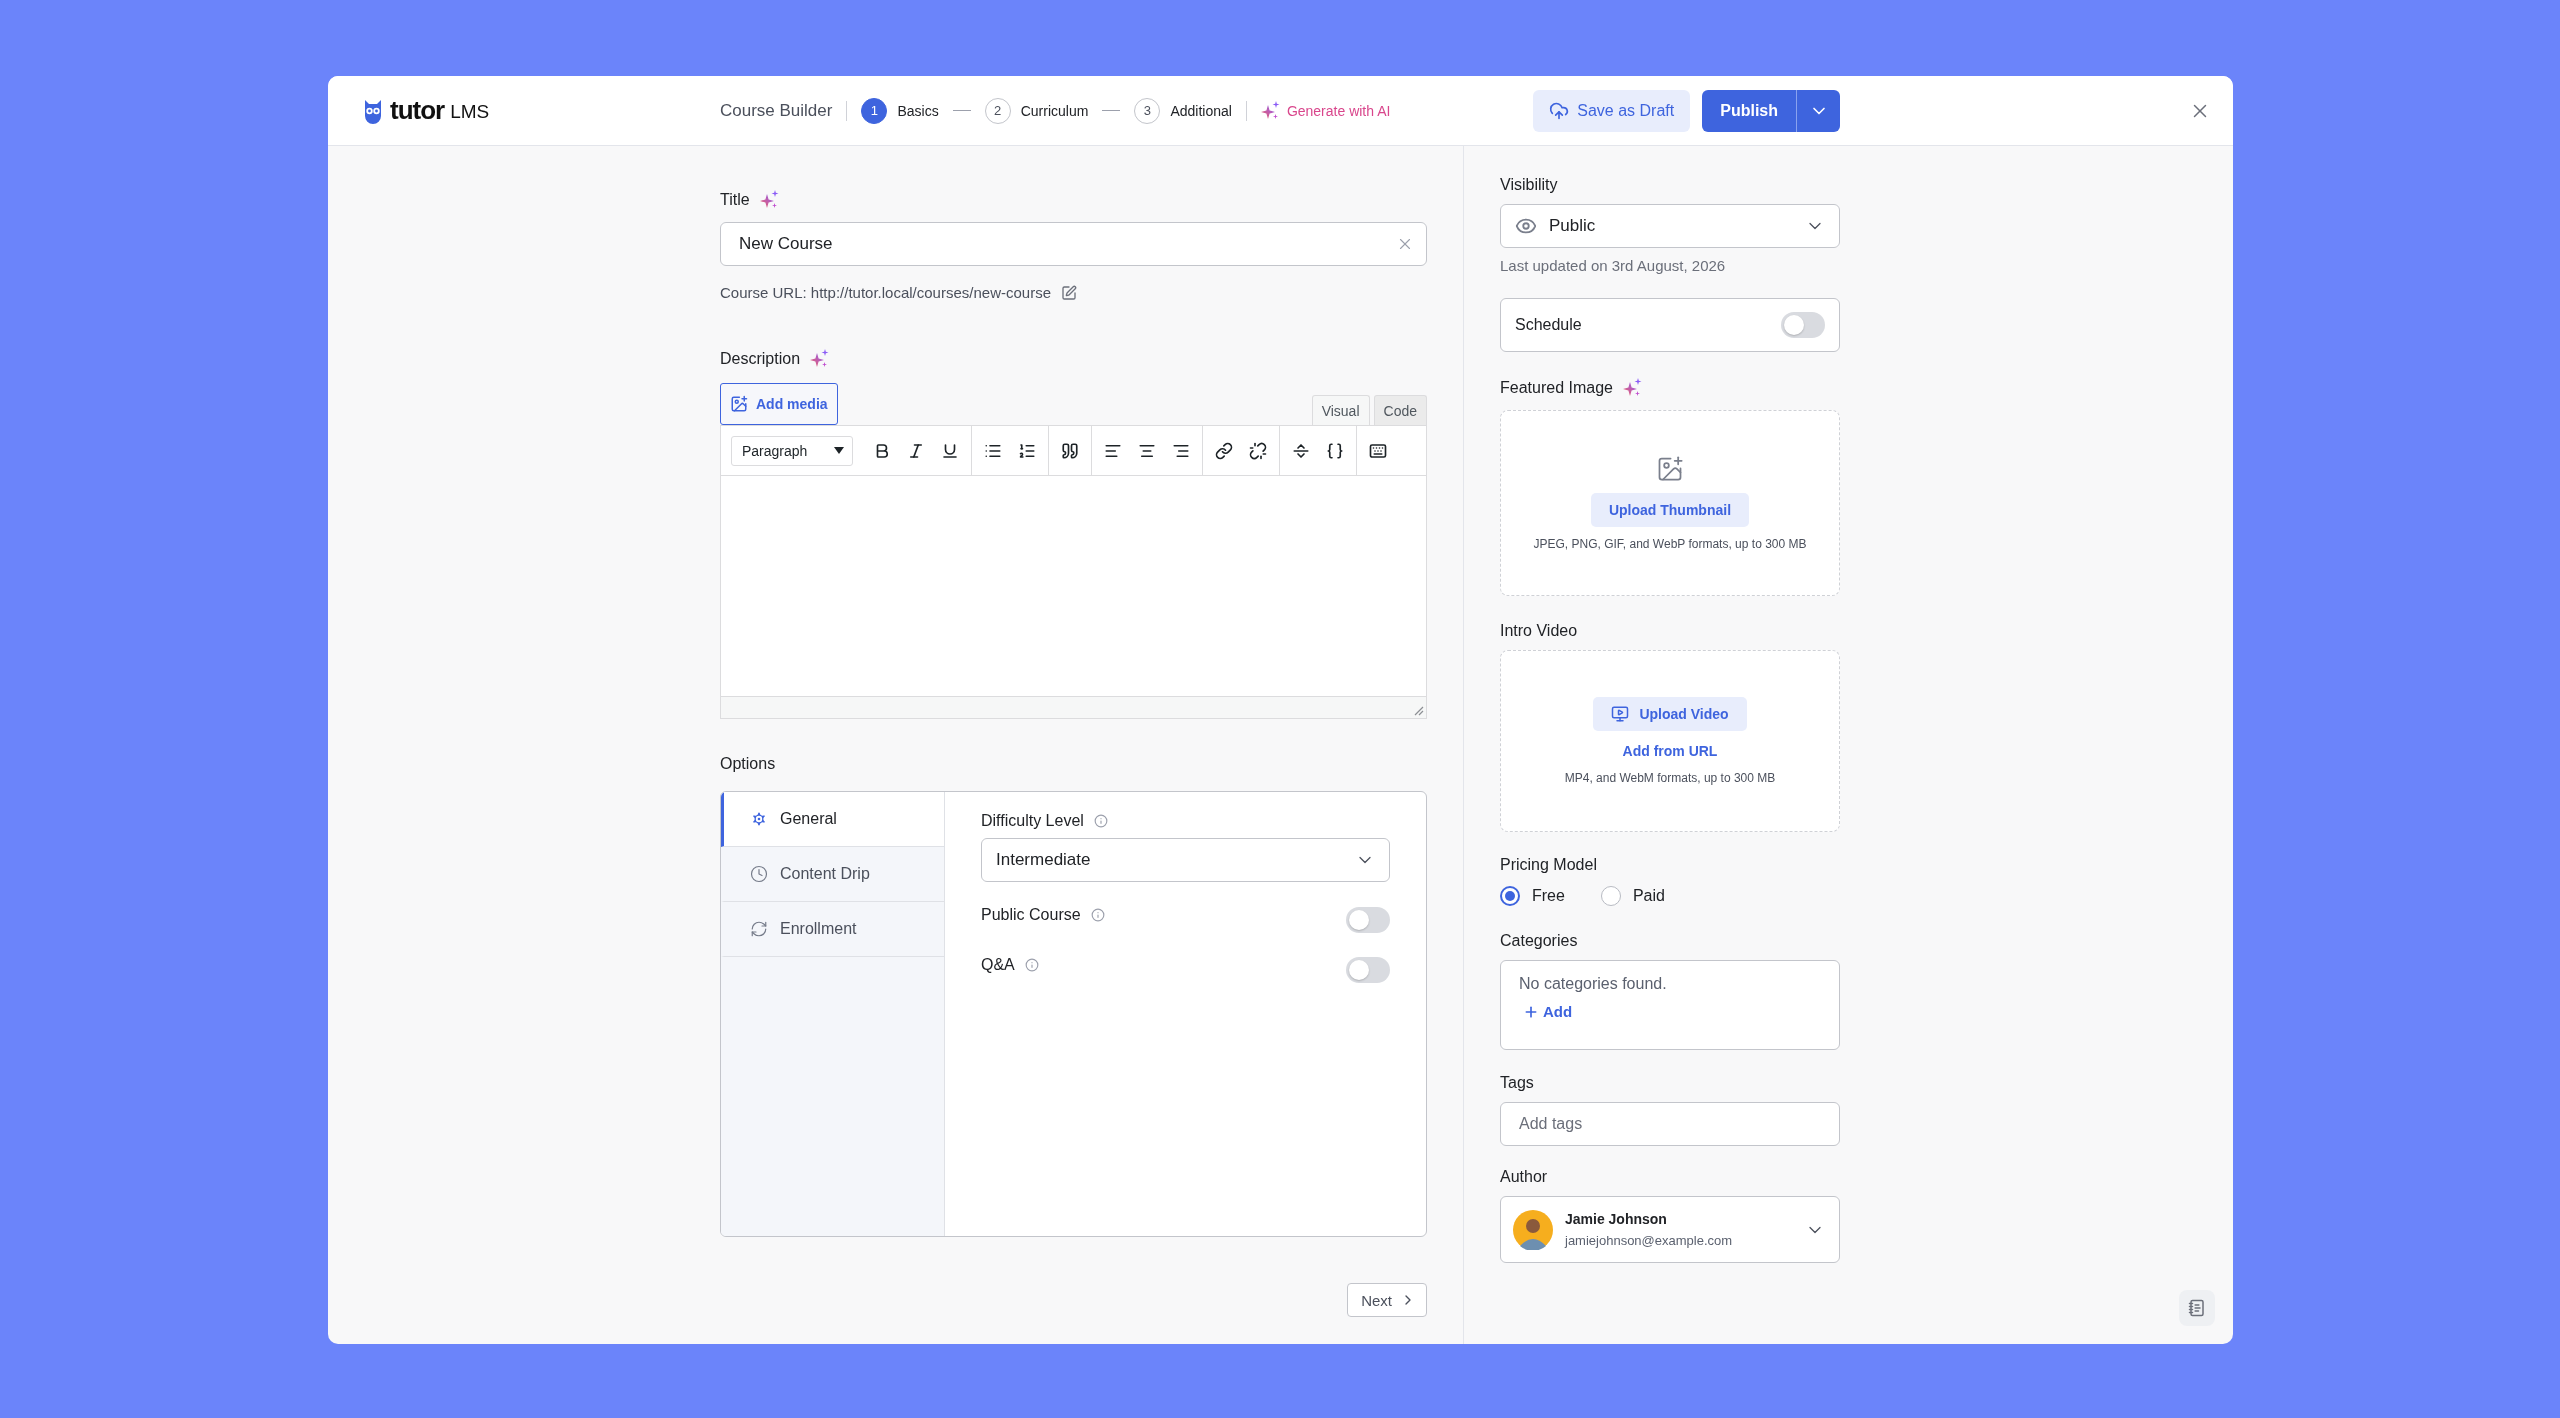  I want to click on notebook-icon, so click(2197, 1308).